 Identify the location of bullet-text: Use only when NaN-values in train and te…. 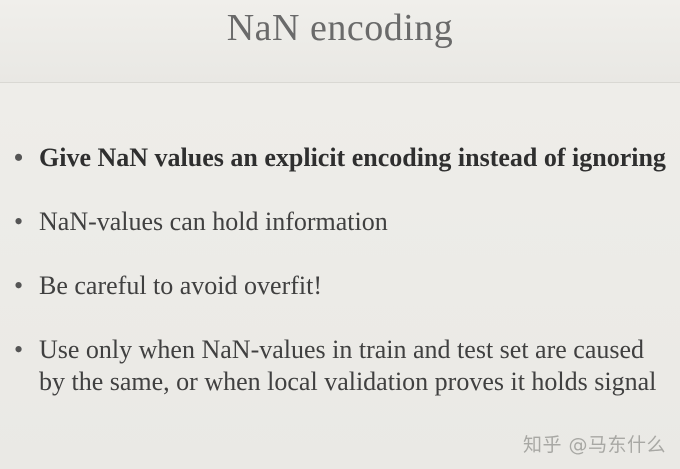
(348, 365).